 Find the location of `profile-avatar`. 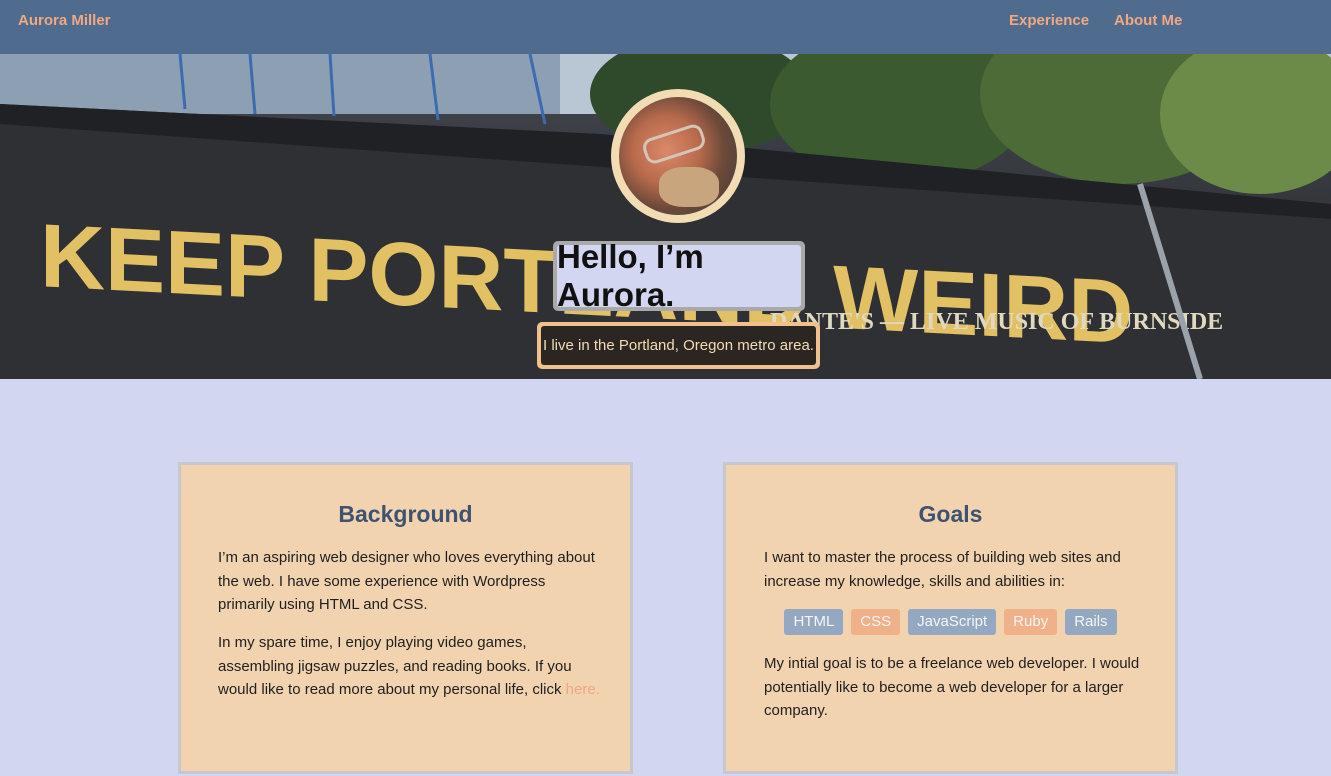

profile-avatar is located at coordinates (678, 156).